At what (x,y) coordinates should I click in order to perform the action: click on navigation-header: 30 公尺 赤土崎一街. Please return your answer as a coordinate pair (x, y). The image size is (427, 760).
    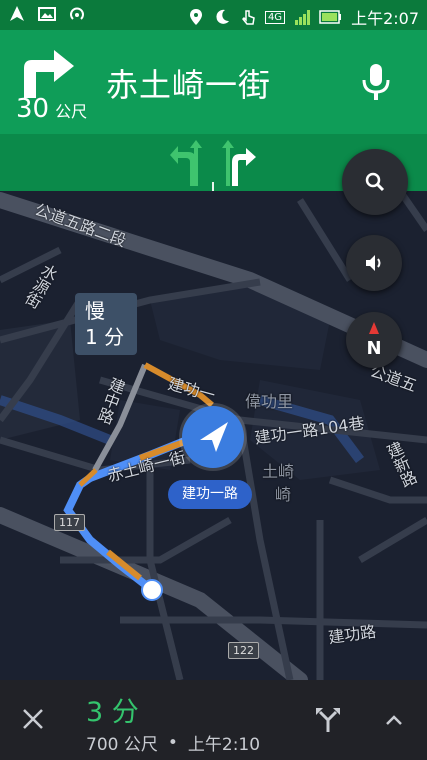
    Looking at the image, I should click on (213, 82).